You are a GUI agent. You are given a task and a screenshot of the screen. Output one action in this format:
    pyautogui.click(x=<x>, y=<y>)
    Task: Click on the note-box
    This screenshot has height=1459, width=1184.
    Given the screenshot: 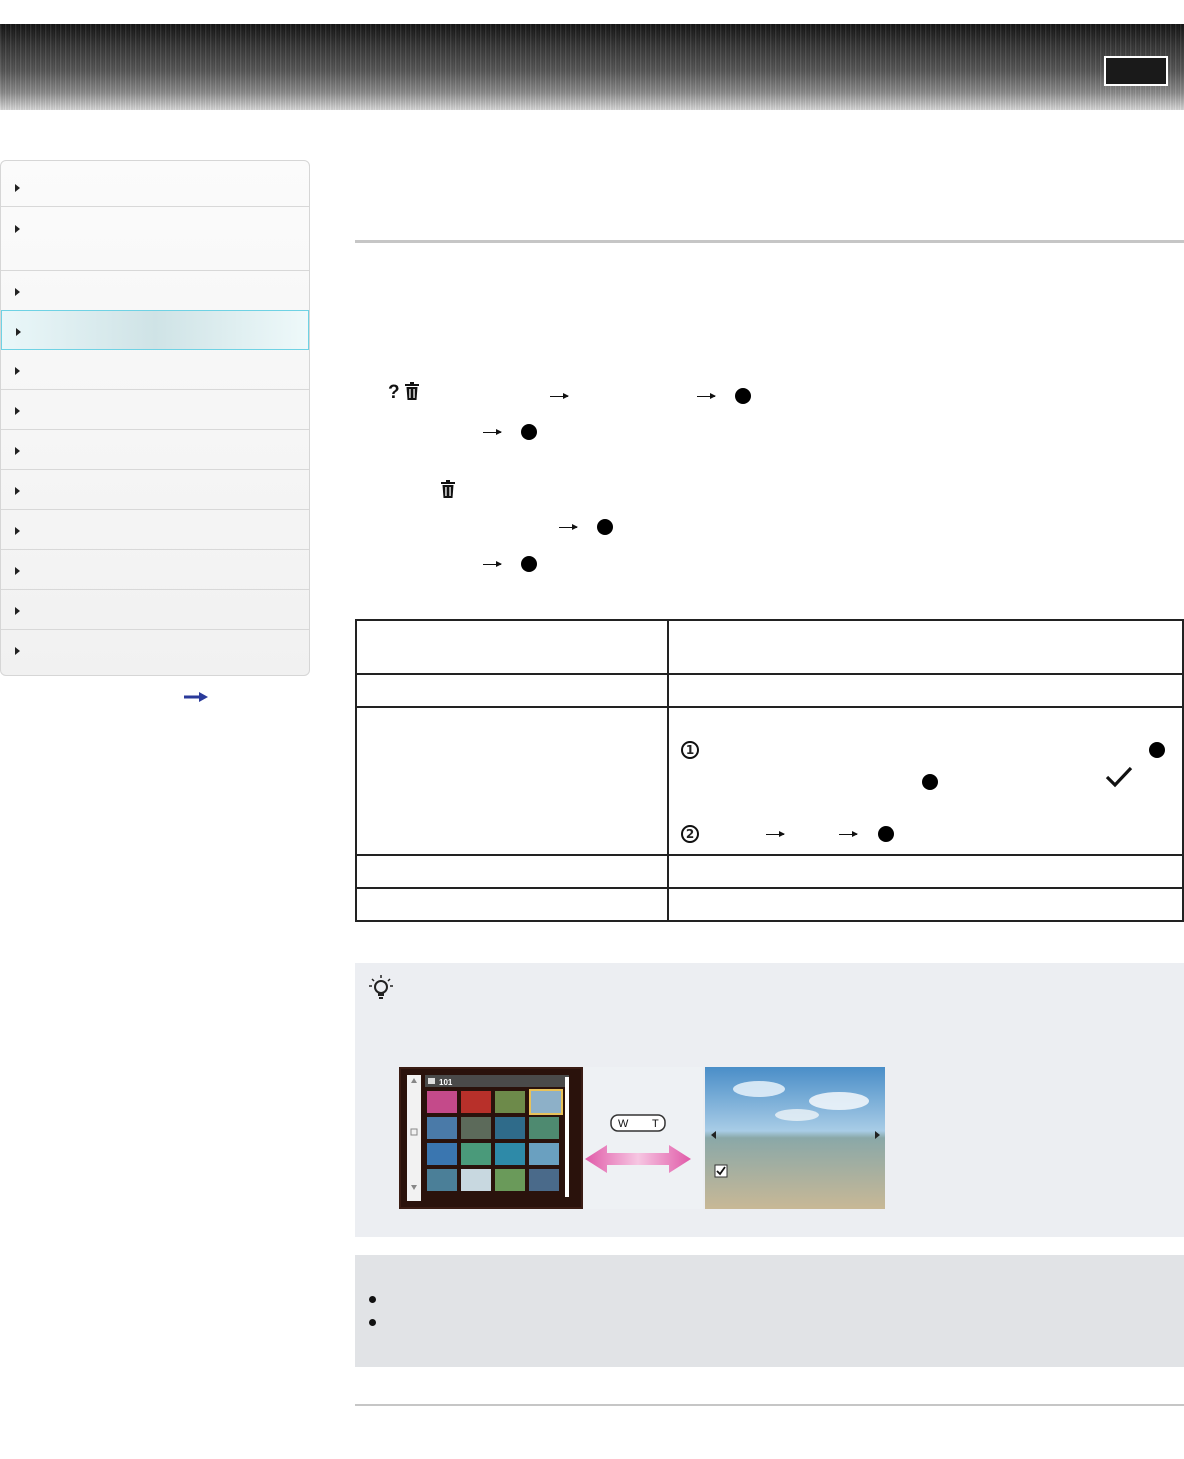 What is the action you would take?
    pyautogui.click(x=769, y=1311)
    